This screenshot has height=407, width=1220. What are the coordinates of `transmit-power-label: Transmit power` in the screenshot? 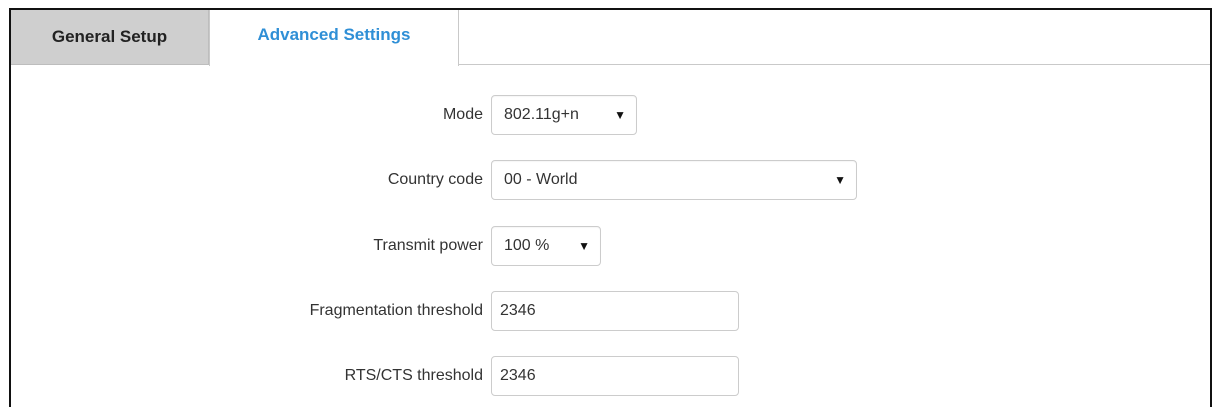 It's located at (428, 245).